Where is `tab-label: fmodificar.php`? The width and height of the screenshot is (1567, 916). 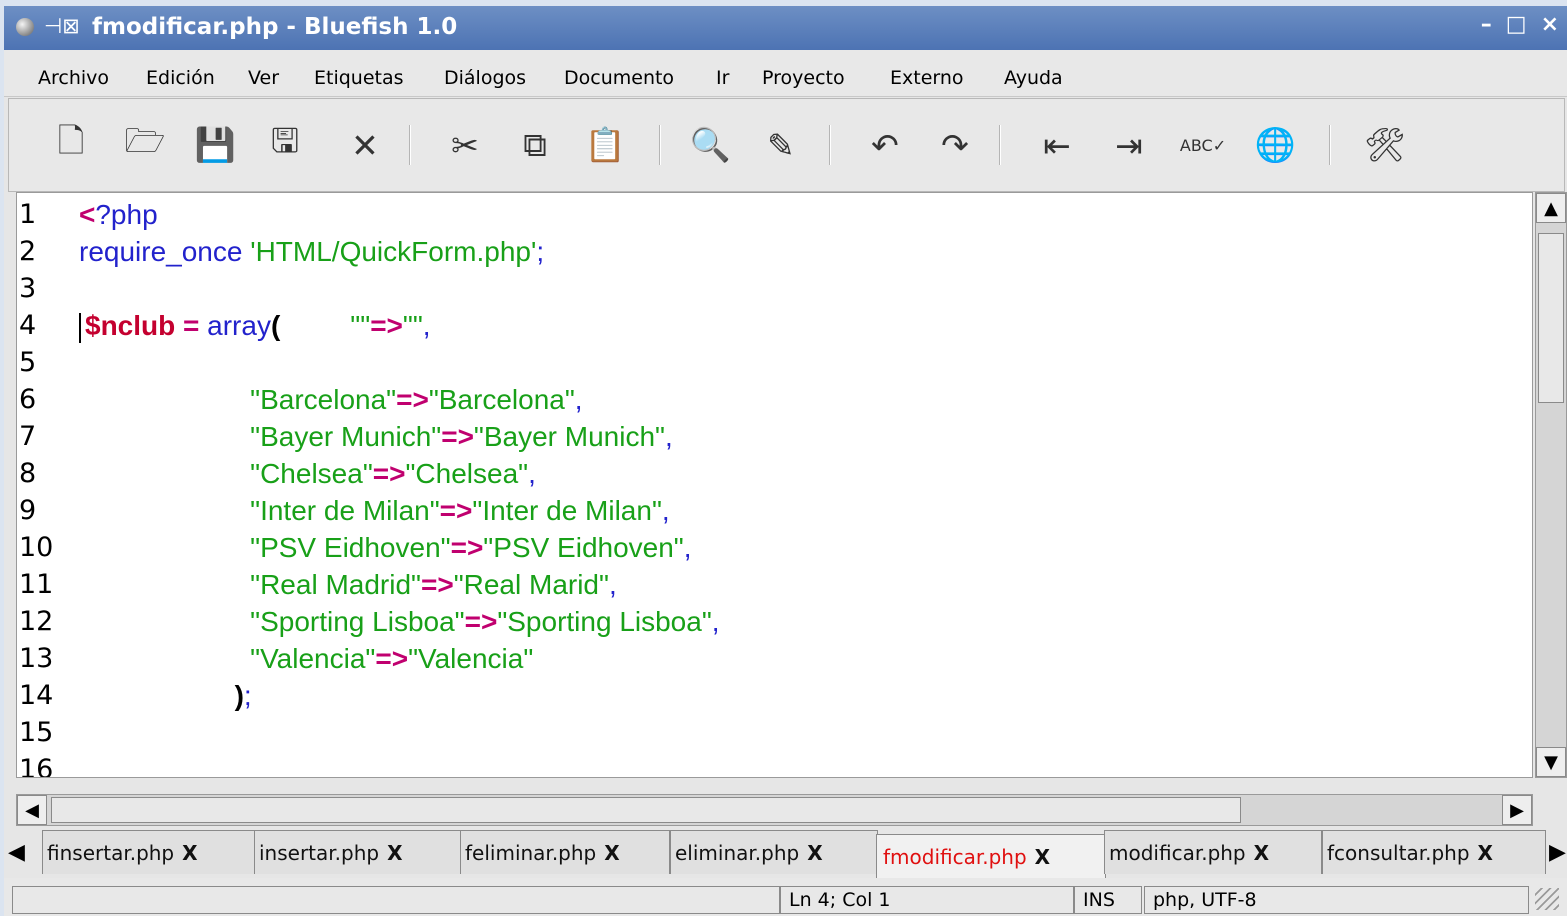 tab-label: fmodificar.php is located at coordinates (955, 856).